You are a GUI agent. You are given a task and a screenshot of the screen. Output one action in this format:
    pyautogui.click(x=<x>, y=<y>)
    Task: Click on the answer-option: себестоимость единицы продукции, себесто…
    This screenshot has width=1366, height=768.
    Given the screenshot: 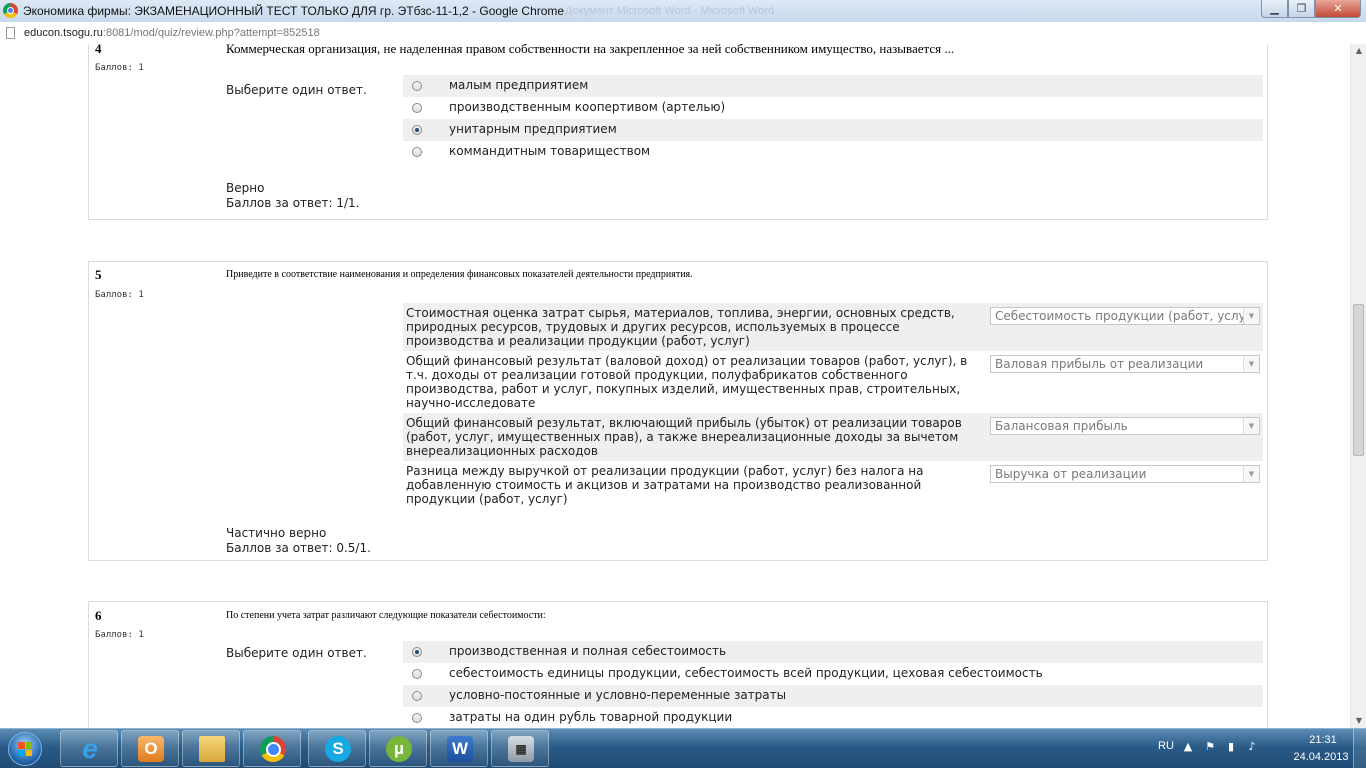 What is the action you would take?
    pyautogui.click(x=833, y=674)
    